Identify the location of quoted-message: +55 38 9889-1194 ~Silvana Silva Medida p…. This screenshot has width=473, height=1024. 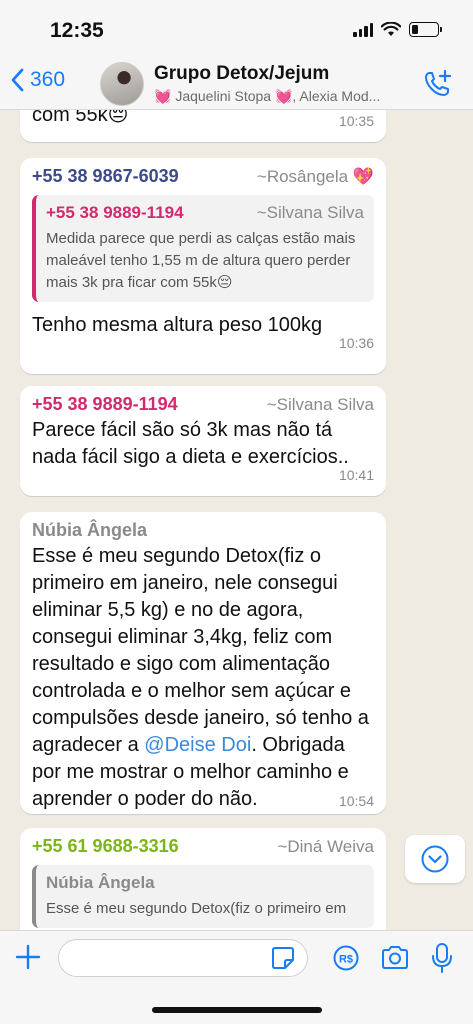
(203, 248).